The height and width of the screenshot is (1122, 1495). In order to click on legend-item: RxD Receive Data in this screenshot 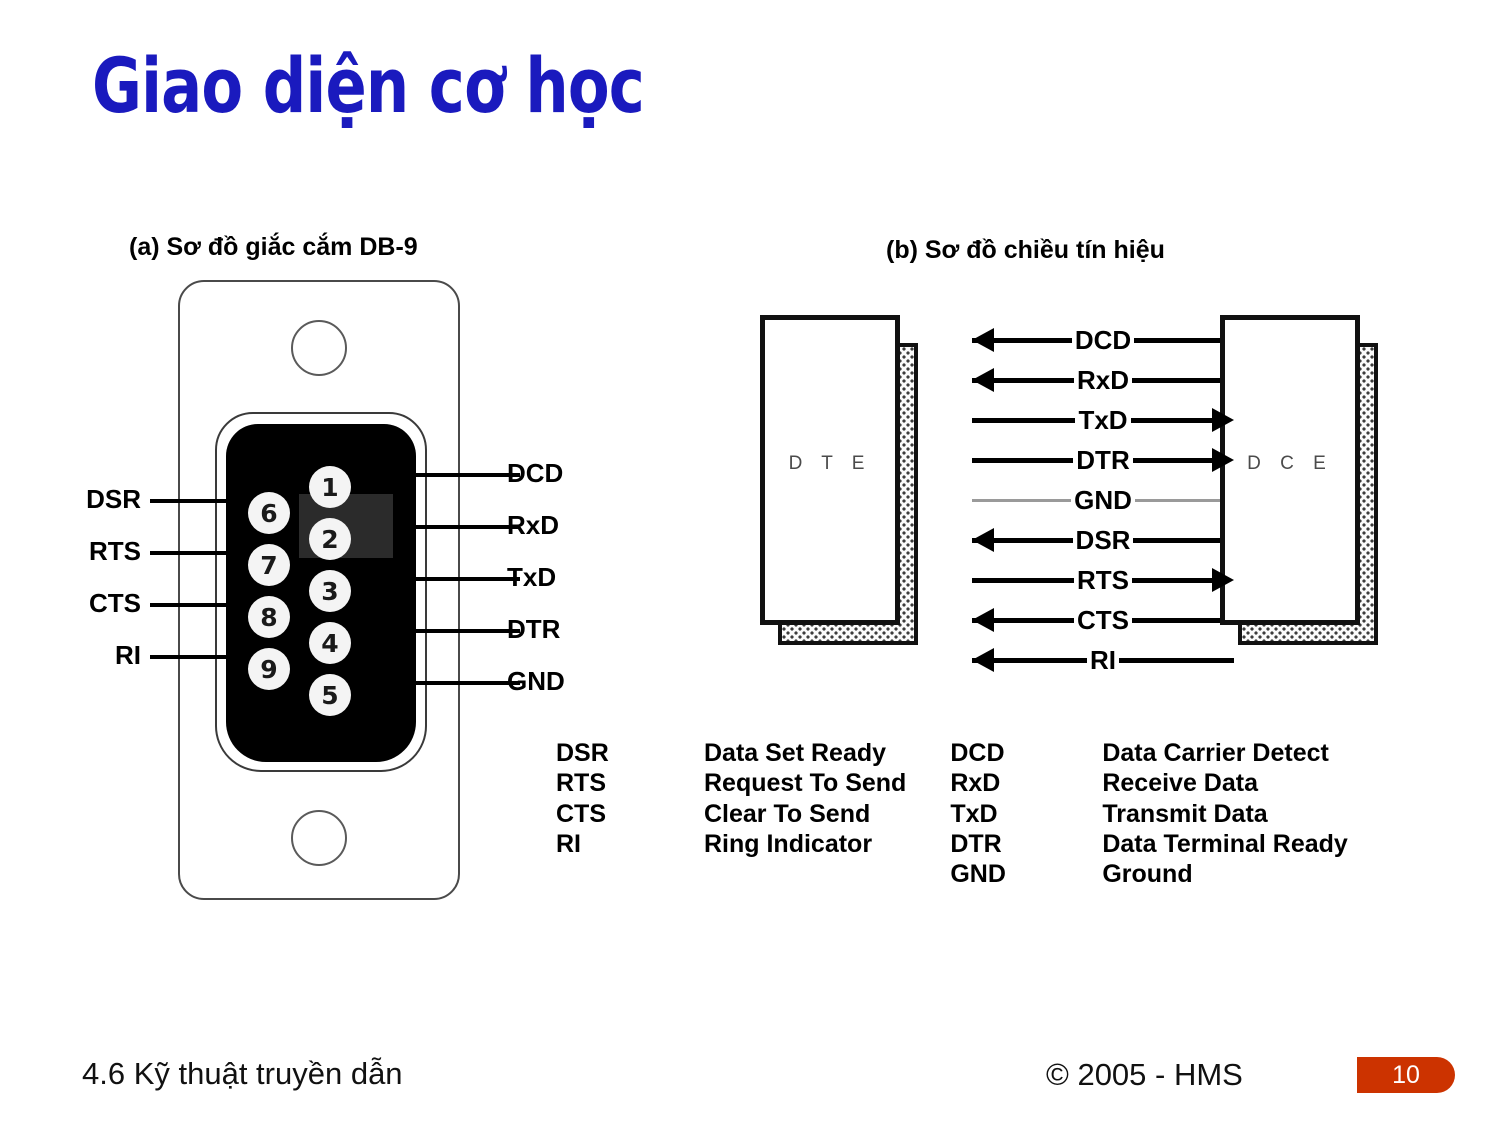, I will do `click(1148, 783)`.